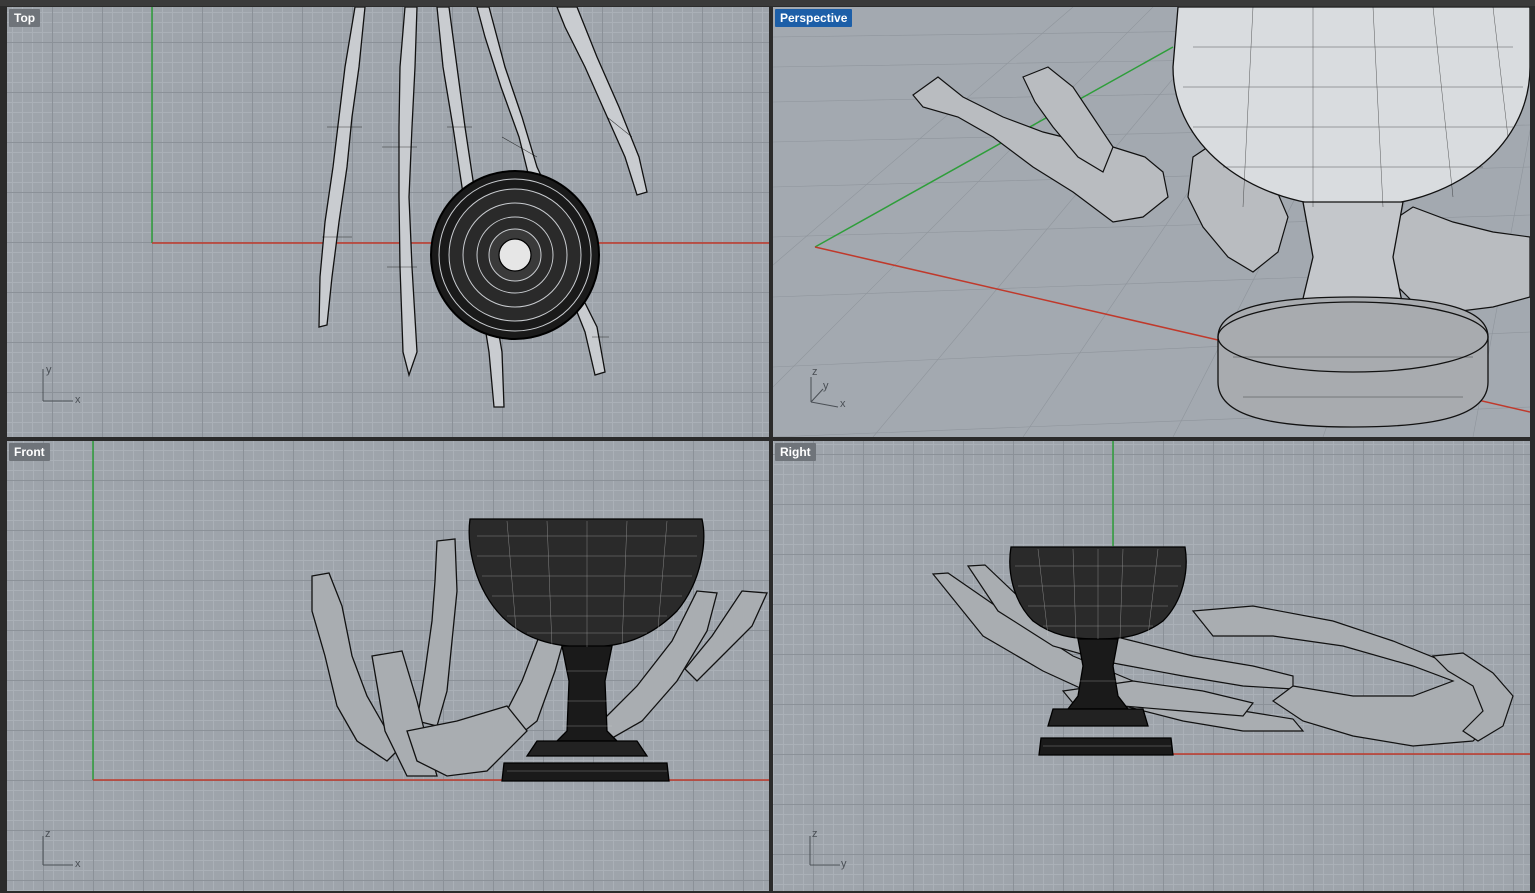 The width and height of the screenshot is (1535, 893). Describe the element at coordinates (767, 3) in the screenshot. I see `title-bar` at that location.